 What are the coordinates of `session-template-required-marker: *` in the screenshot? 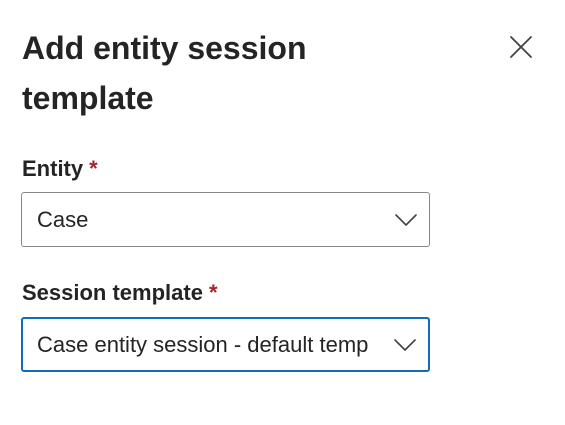 It's located at (213, 292).